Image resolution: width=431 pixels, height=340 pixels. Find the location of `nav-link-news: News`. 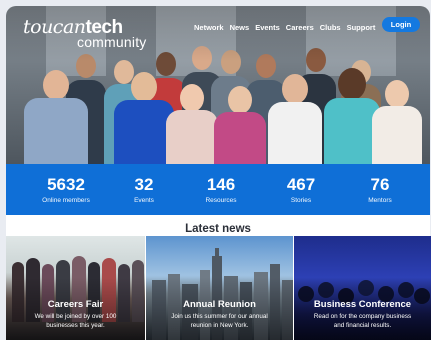

nav-link-news: News is located at coordinates (240, 27).